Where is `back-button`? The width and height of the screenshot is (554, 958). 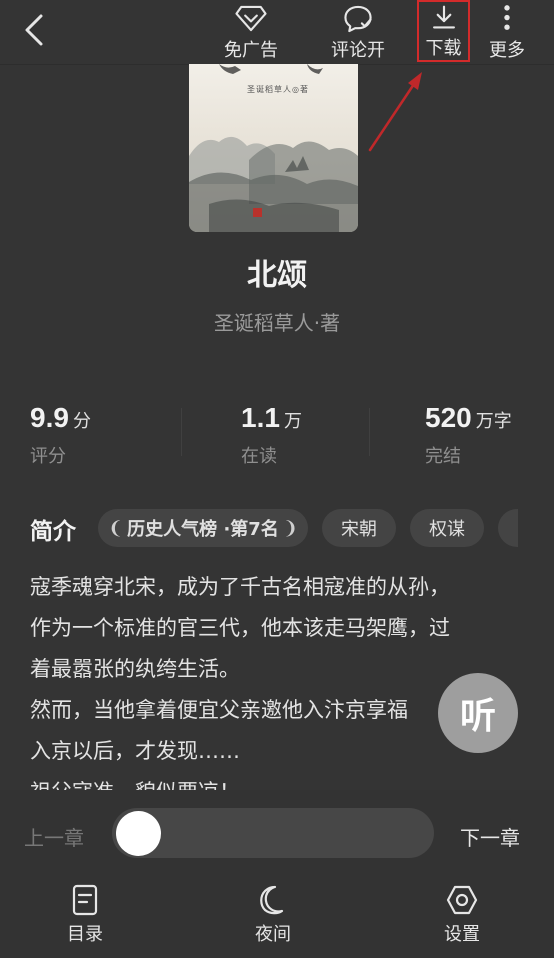
back-button is located at coordinates (34, 30).